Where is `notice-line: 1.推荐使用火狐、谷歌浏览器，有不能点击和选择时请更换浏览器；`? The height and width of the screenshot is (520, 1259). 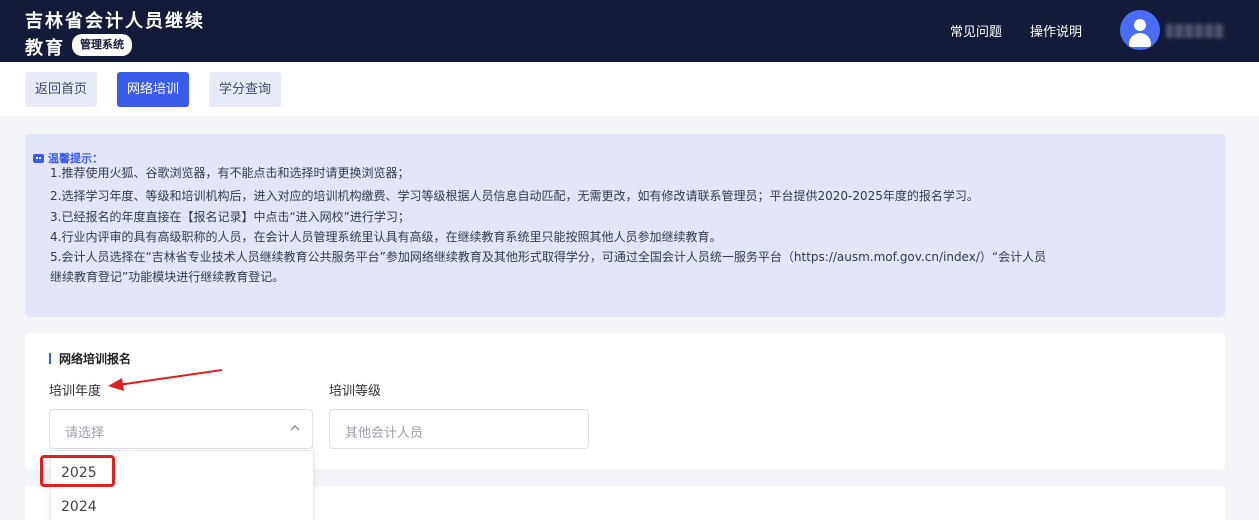 notice-line: 1.推荐使用火狐、谷歌浏览器，有不能点击和选择时请更换浏览器； is located at coordinates (230, 173).